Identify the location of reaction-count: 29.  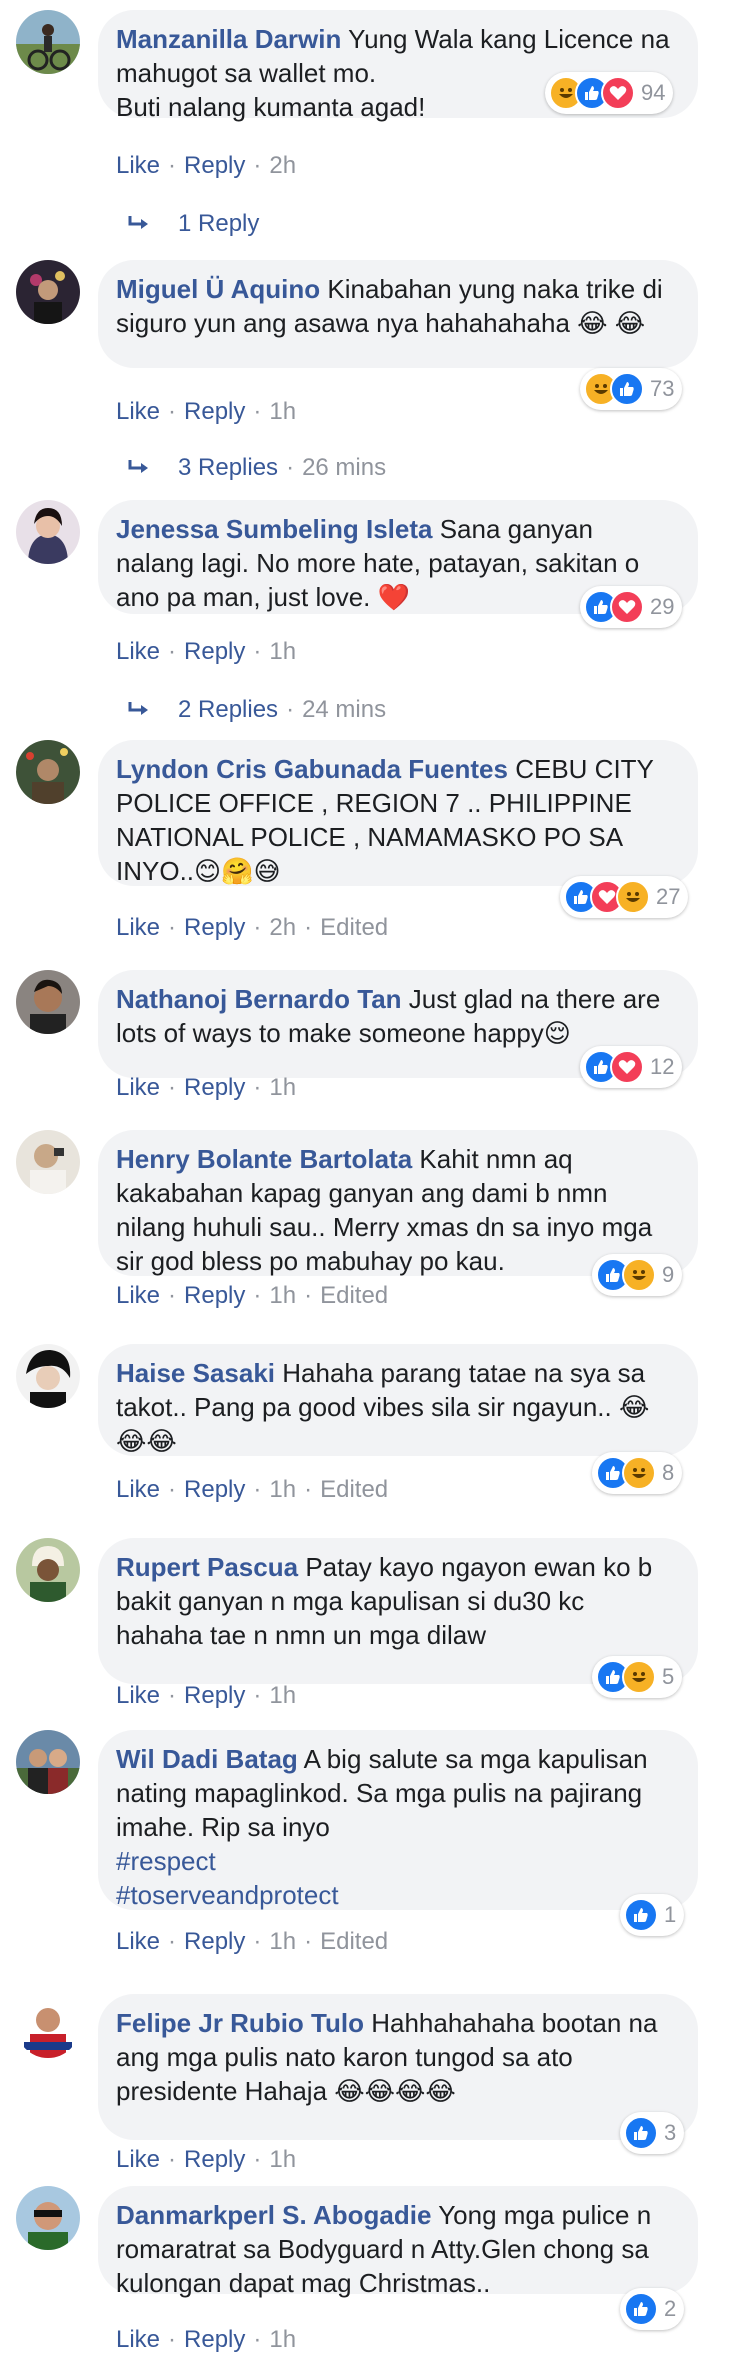
(662, 606).